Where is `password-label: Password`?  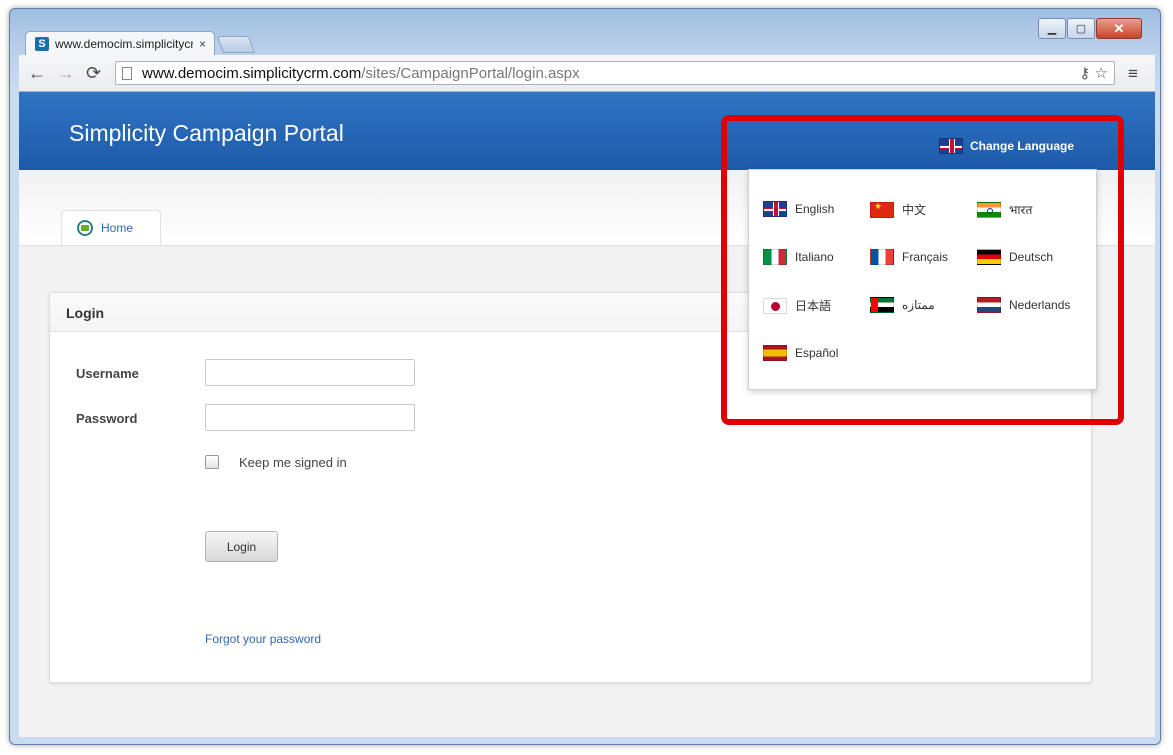 password-label: Password is located at coordinates (107, 418).